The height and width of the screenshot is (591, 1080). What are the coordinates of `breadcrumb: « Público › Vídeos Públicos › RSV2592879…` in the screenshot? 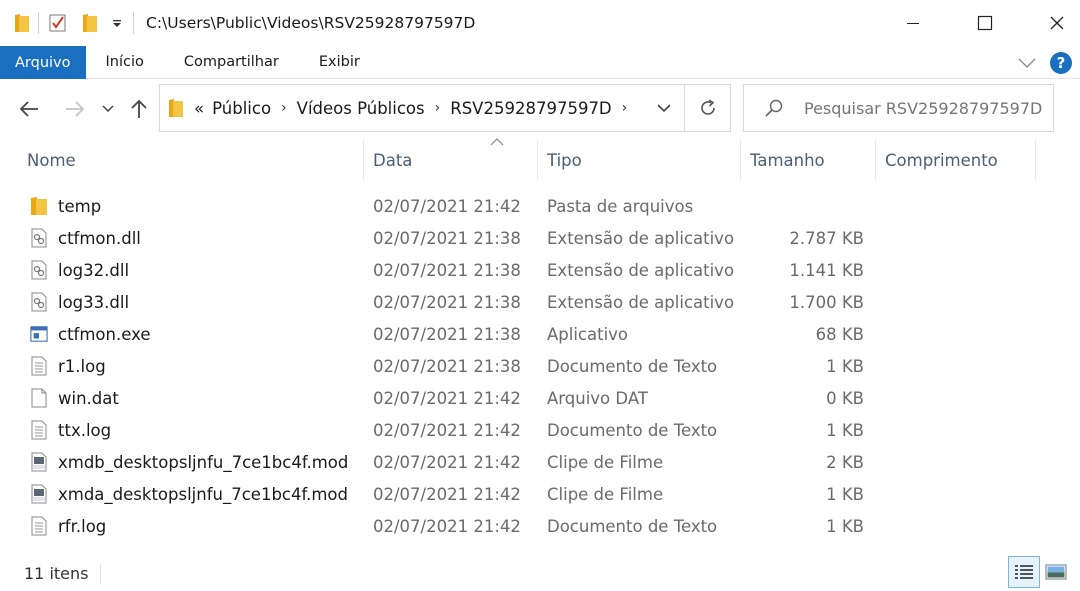 It's located at (402, 108).